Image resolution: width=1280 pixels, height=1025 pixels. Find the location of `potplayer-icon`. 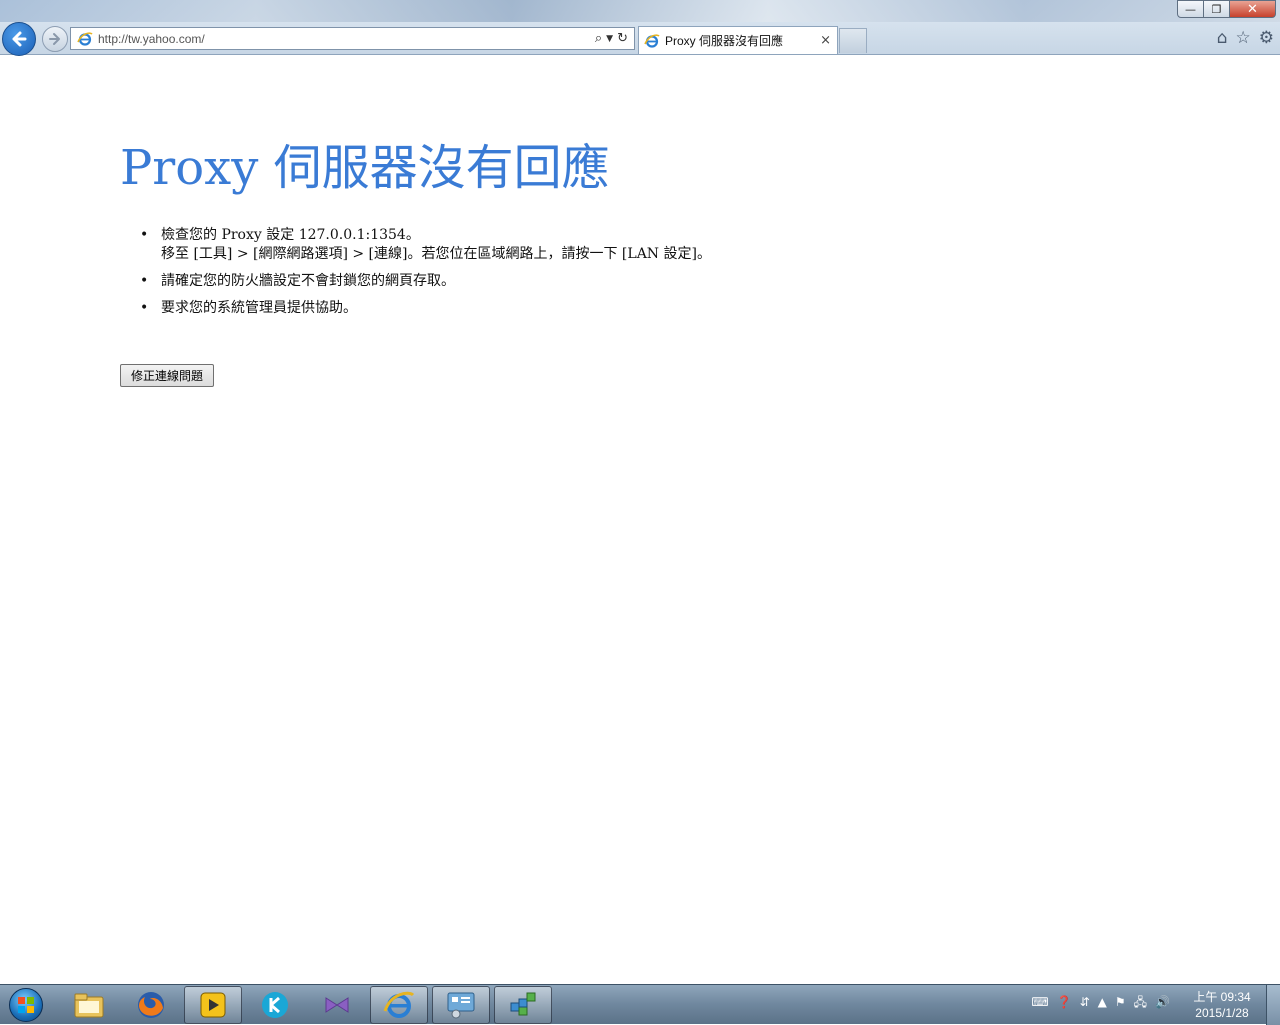

potplayer-icon is located at coordinates (213, 1005).